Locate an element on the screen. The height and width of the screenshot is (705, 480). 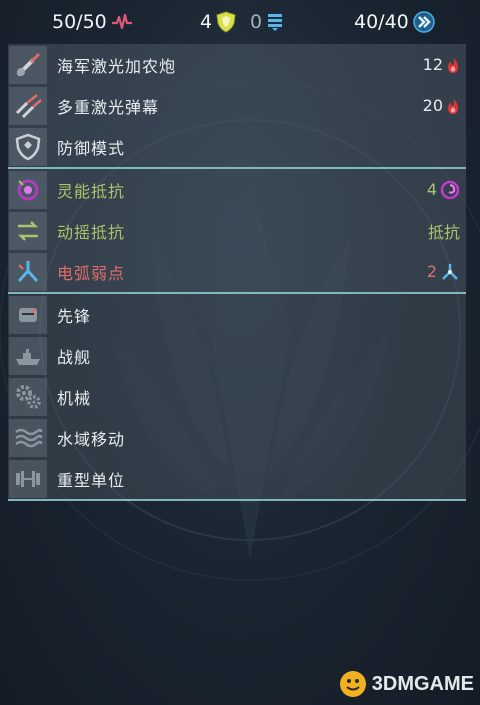
dumbbell-icon is located at coordinates (28, 478).